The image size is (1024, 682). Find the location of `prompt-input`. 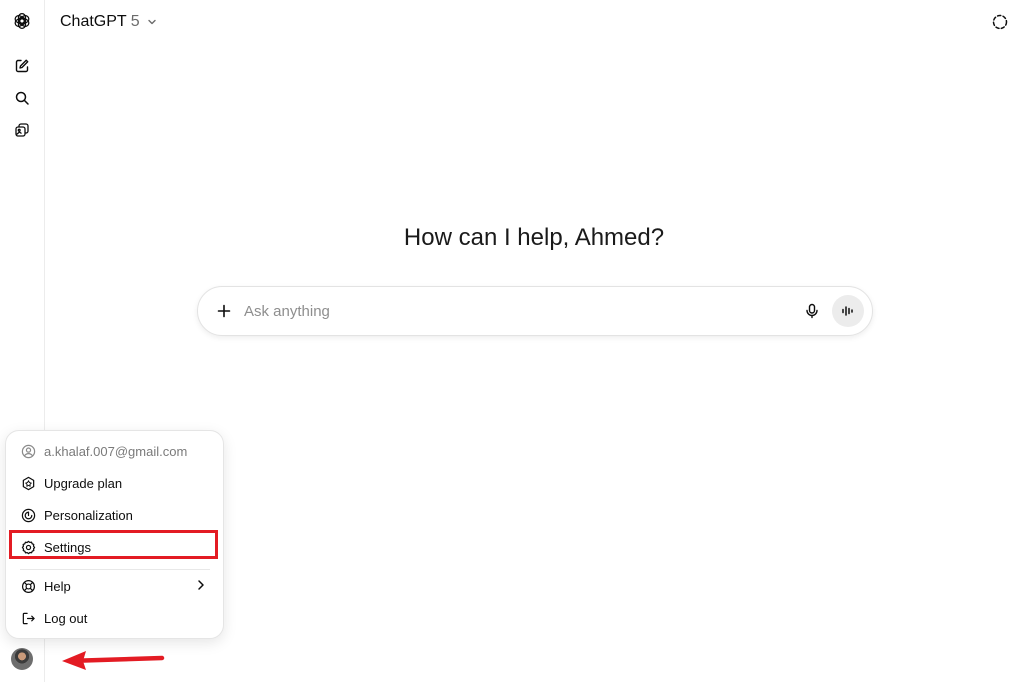

prompt-input is located at coordinates (504, 311).